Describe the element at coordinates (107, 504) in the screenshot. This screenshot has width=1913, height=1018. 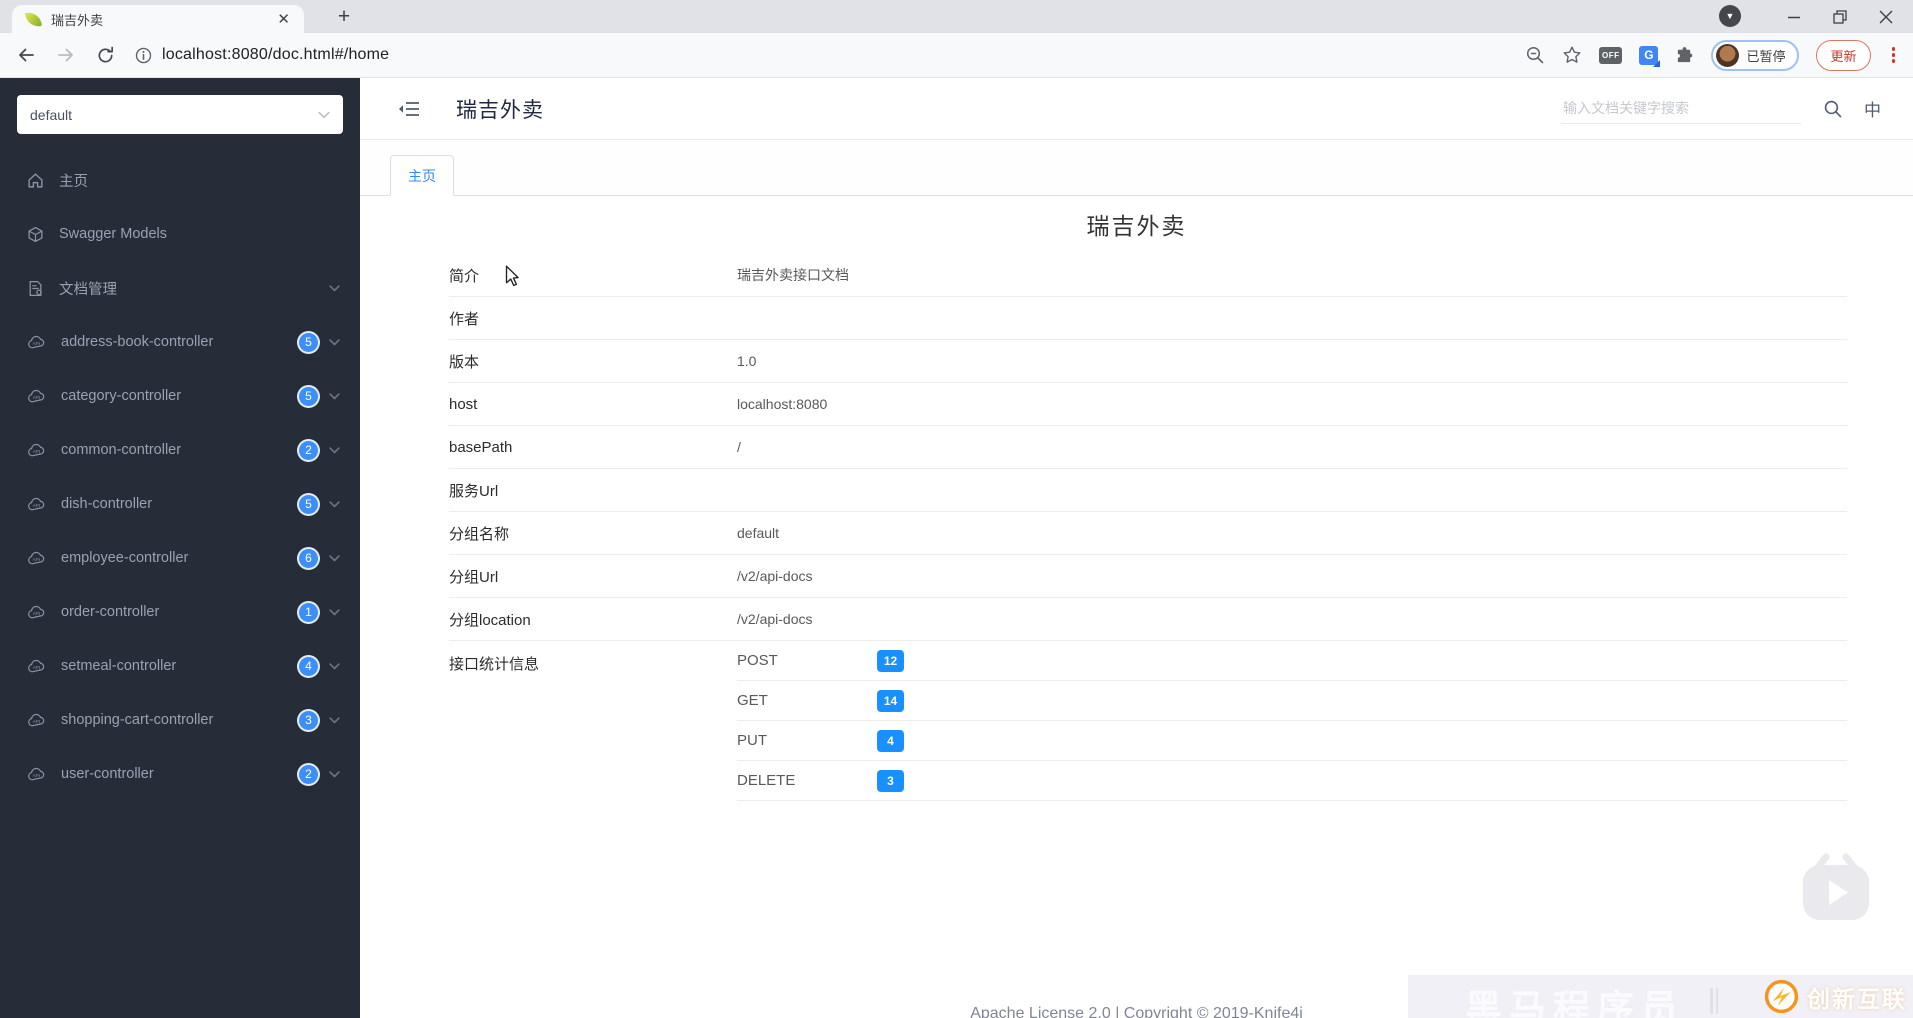
I see `sidebar-item-label: dish-controller` at that location.